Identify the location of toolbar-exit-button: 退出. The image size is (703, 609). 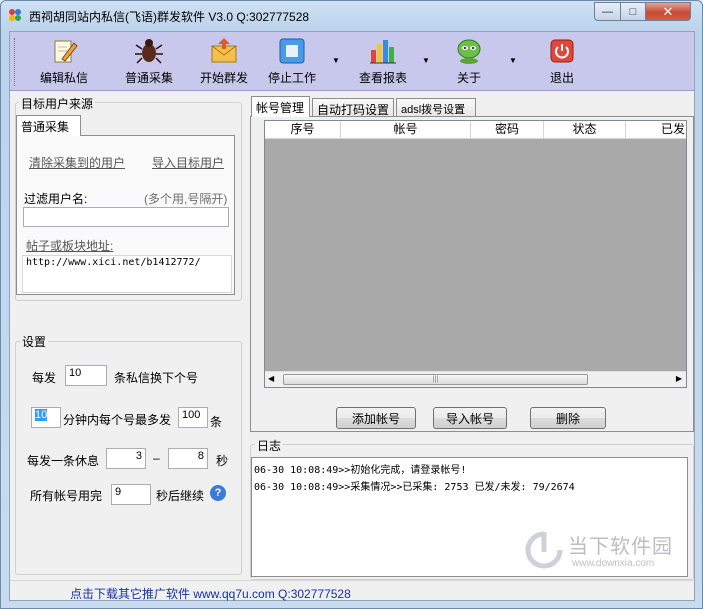
(562, 62).